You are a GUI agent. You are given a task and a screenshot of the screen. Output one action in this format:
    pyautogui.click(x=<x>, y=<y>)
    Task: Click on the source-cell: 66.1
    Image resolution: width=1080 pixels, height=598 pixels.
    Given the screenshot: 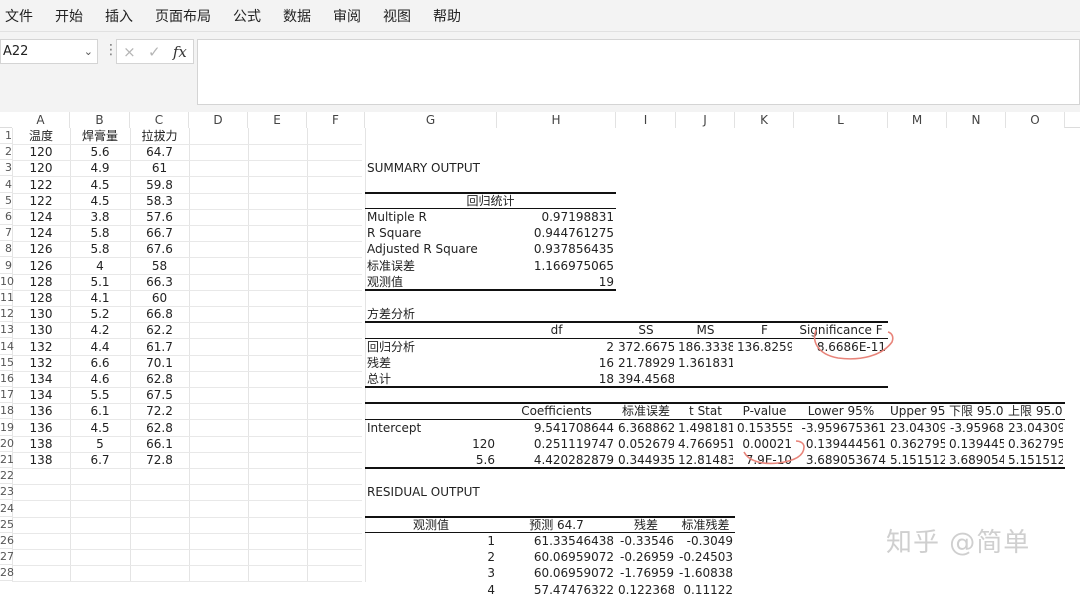 What is the action you would take?
    pyautogui.click(x=159, y=443)
    